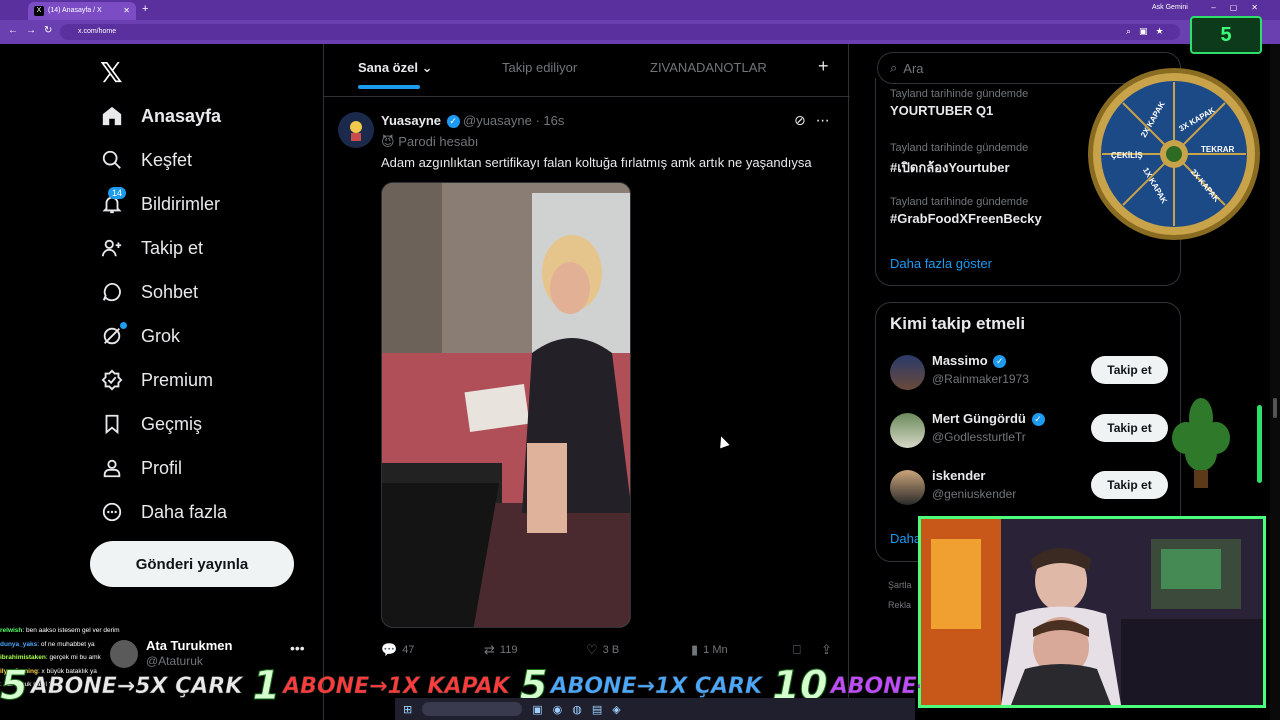  What do you see at coordinates (82, 11) in the screenshot?
I see `browser-tab: X (14) Anasayfa / X ✕` at bounding box center [82, 11].